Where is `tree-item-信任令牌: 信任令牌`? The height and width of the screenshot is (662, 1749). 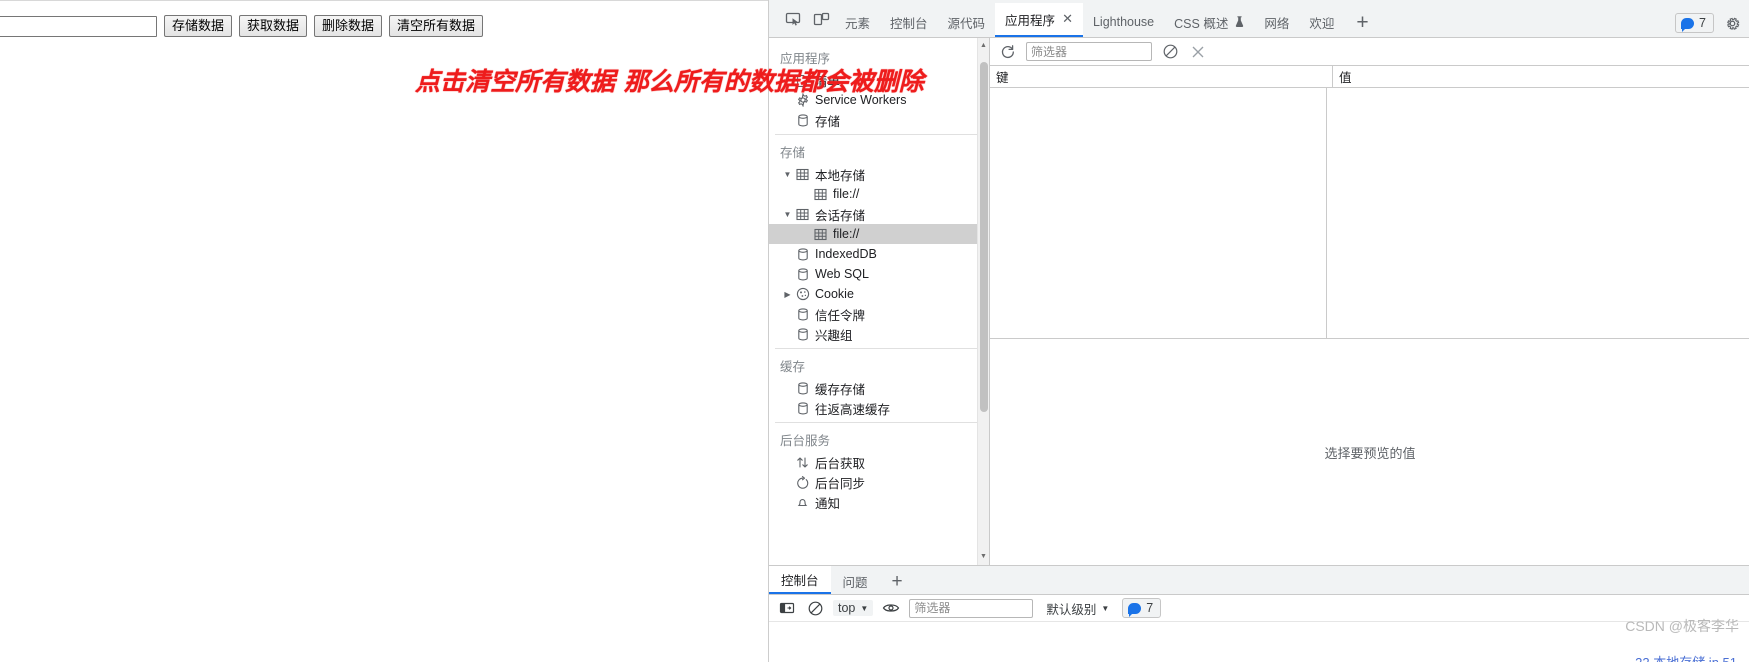 tree-item-信任令牌: 信任令牌 is located at coordinates (879, 314).